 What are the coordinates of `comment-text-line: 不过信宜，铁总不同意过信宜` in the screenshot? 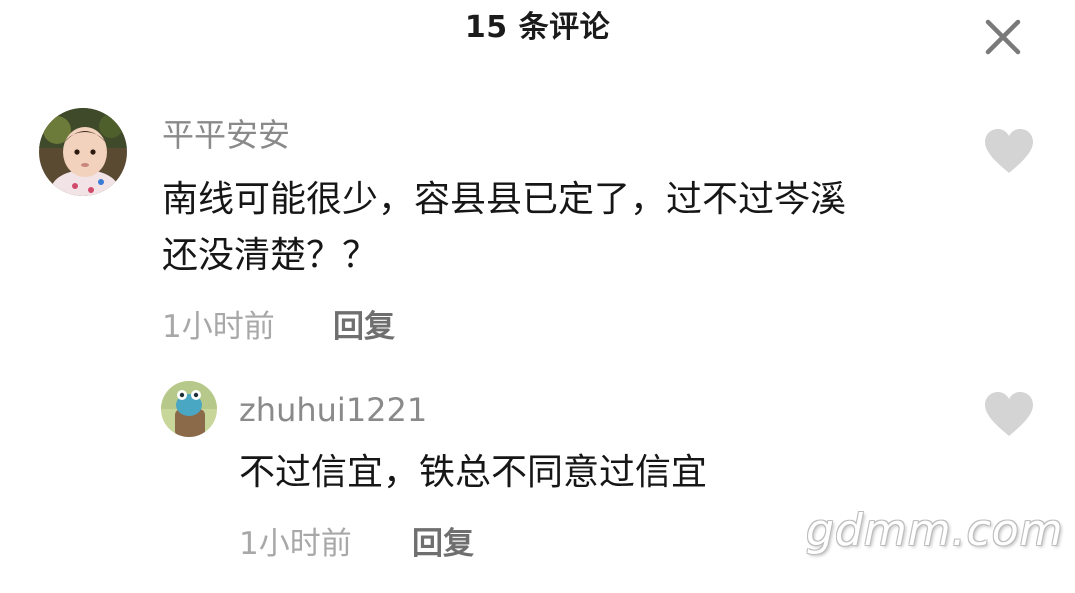 It's located at (473, 472).